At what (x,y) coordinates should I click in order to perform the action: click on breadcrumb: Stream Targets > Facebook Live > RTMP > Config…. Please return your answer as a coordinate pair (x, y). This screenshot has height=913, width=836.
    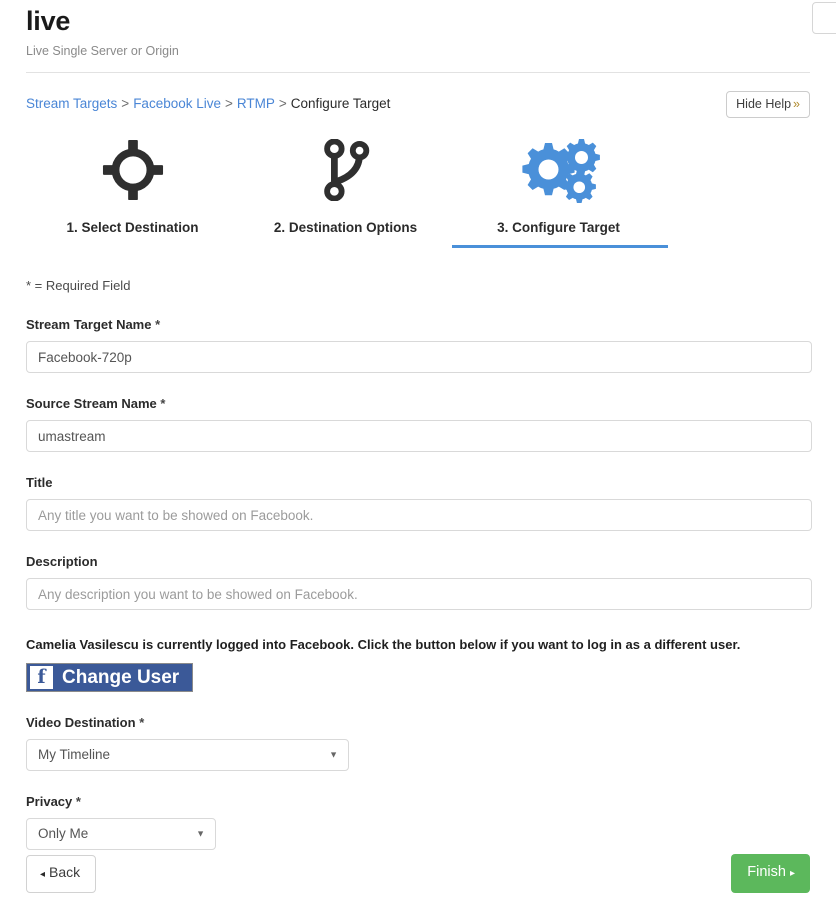
    Looking at the image, I should click on (208, 104).